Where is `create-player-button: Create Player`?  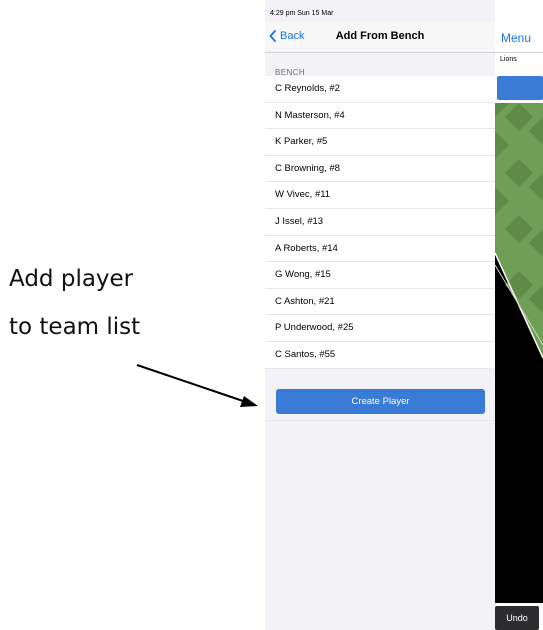
create-player-button: Create Player is located at coordinates (380, 401).